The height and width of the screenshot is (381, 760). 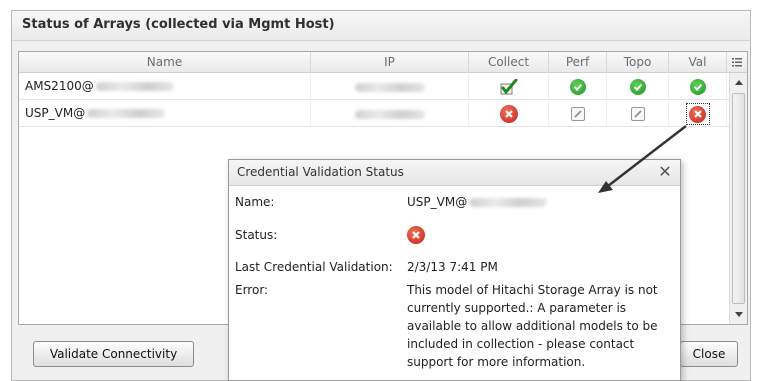 I want to click on status-label: Status:, so click(x=256, y=235).